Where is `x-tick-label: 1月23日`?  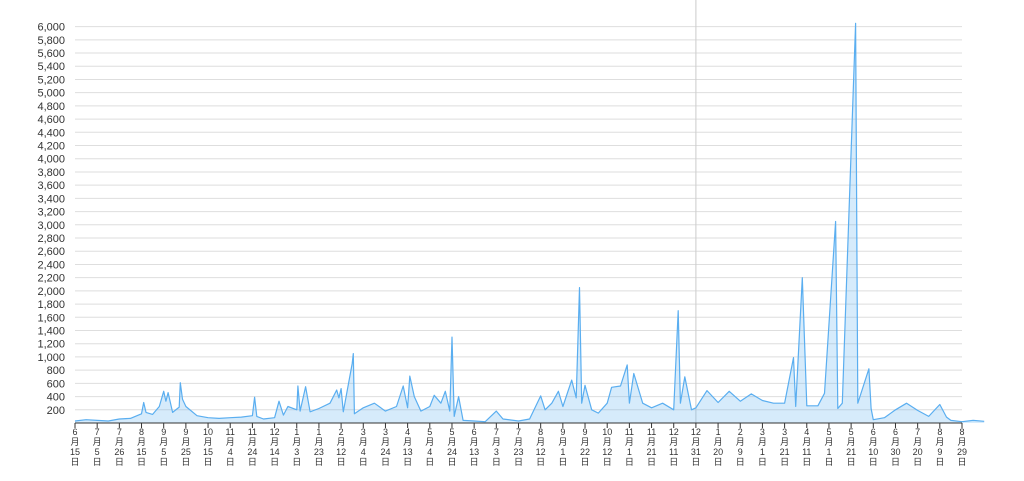
x-tick-label: 1月23日 is located at coordinates (319, 447).